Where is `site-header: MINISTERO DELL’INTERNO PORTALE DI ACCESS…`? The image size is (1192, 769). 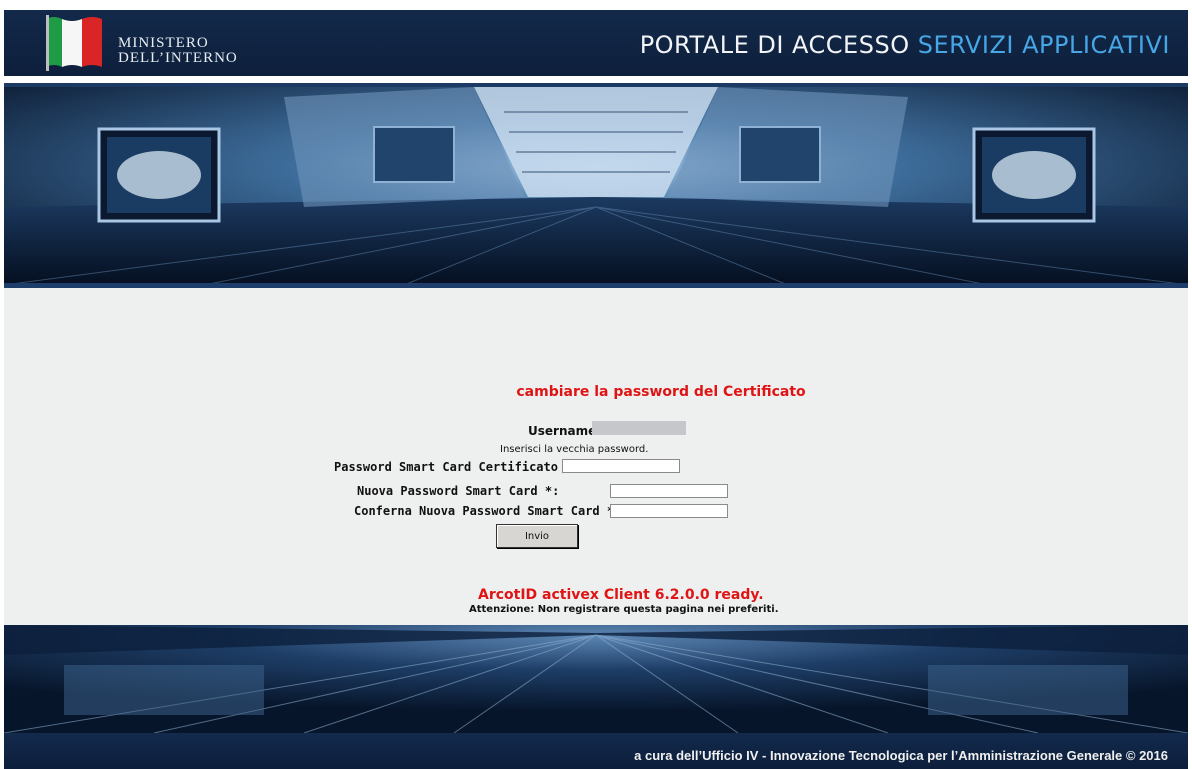 site-header: MINISTERO DELL’INTERNO PORTALE DI ACCESS… is located at coordinates (596, 43).